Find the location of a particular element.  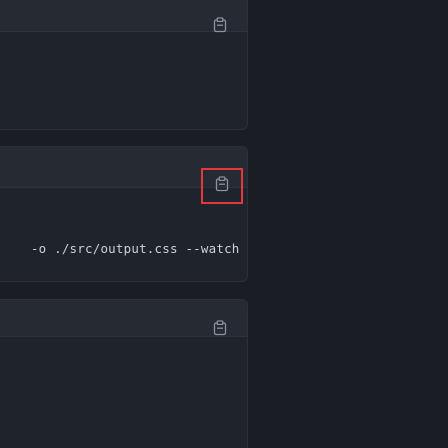

code-path: ./src/output.css is located at coordinates (116, 248).